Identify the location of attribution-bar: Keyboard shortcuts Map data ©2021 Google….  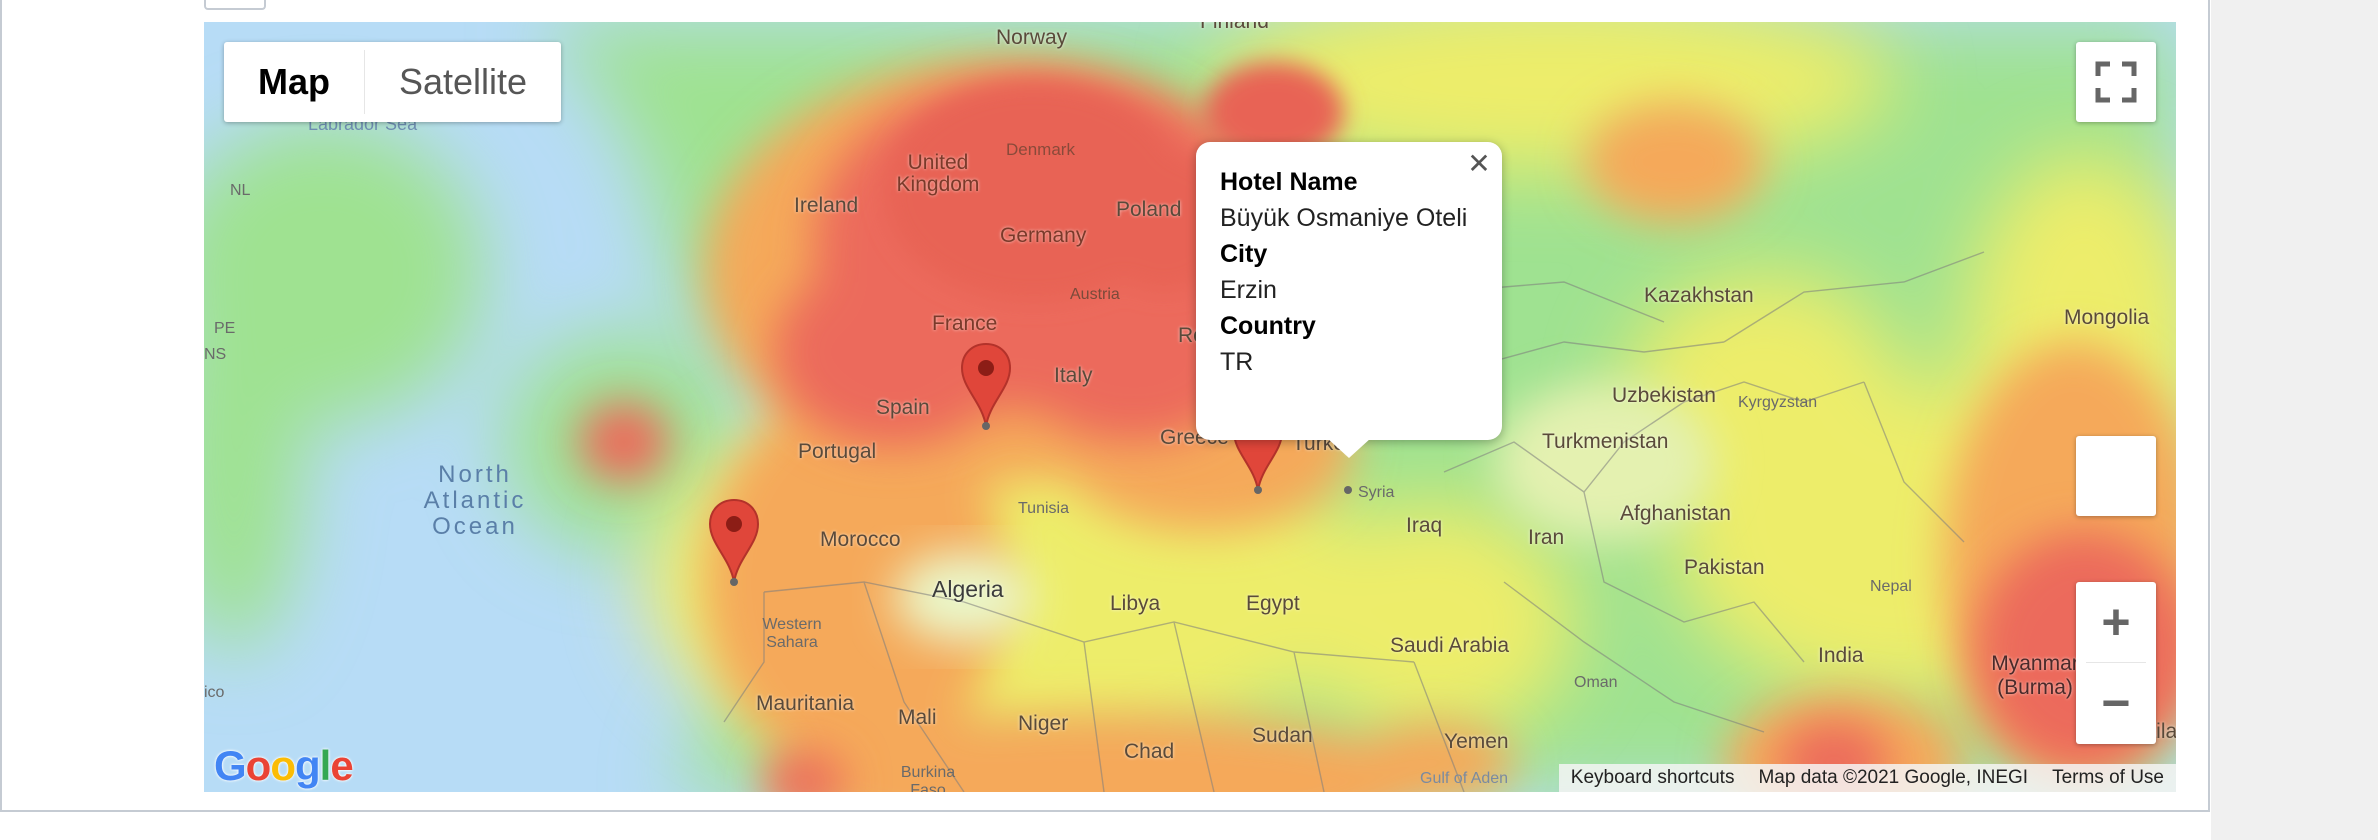
(1867, 778).